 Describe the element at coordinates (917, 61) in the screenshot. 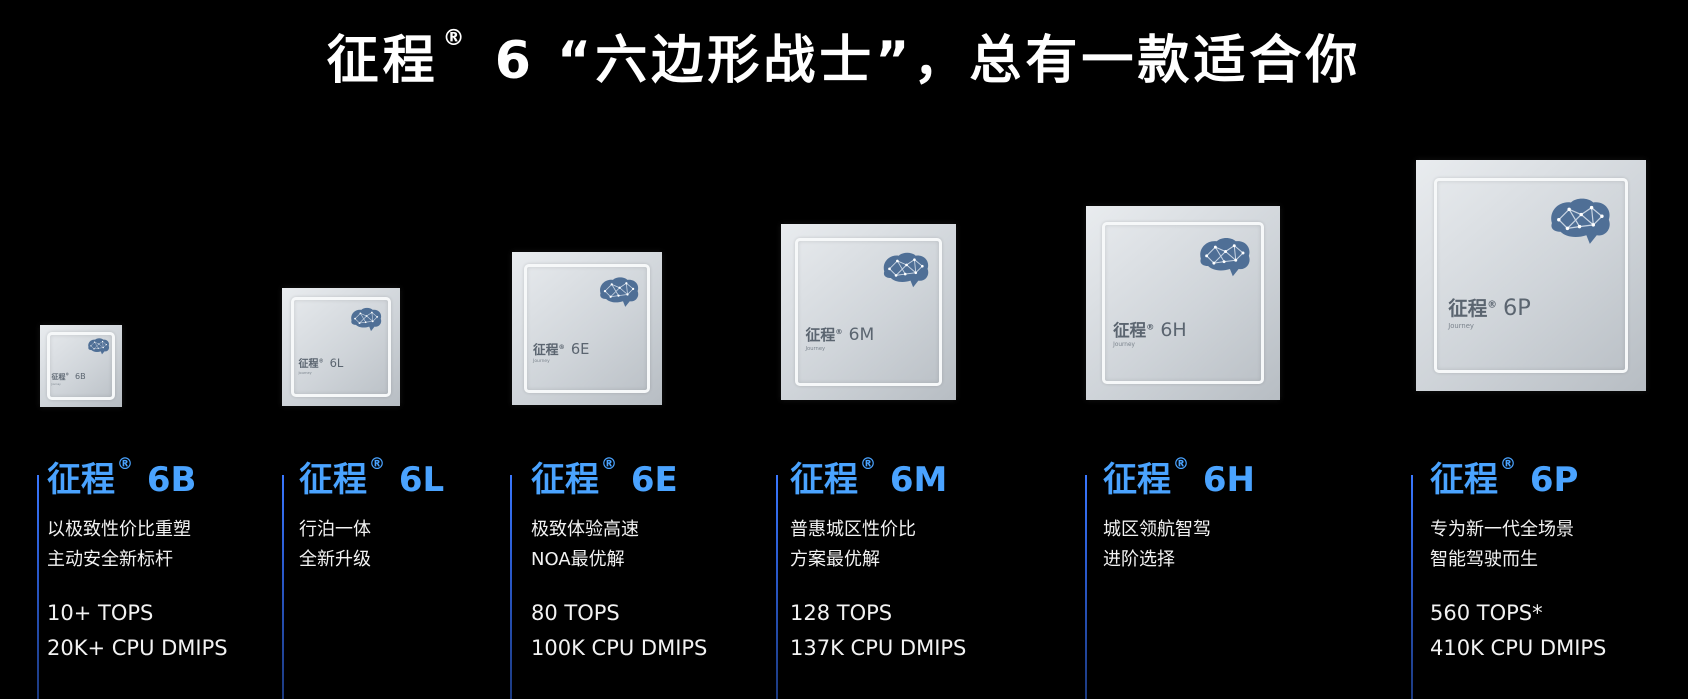

I see `headline-rest: 6 “六边形战士”，总有一款适合你` at that location.